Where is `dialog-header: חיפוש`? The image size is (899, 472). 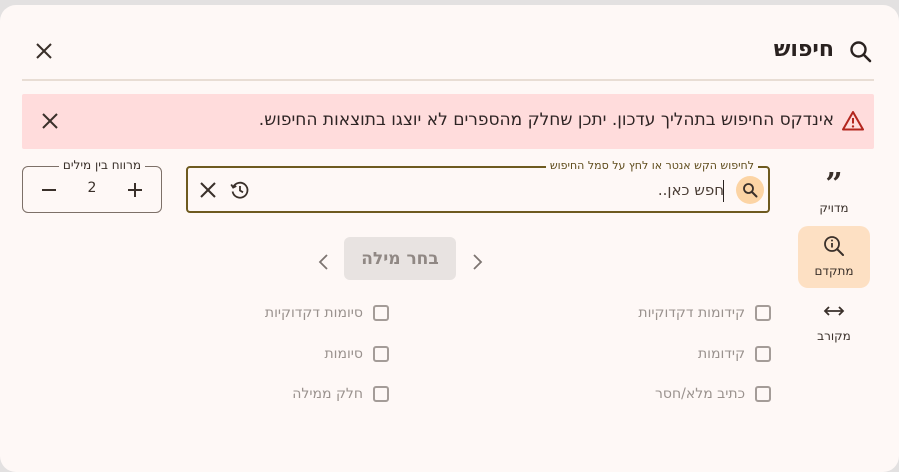
dialog-header: חיפוש is located at coordinates (448, 54).